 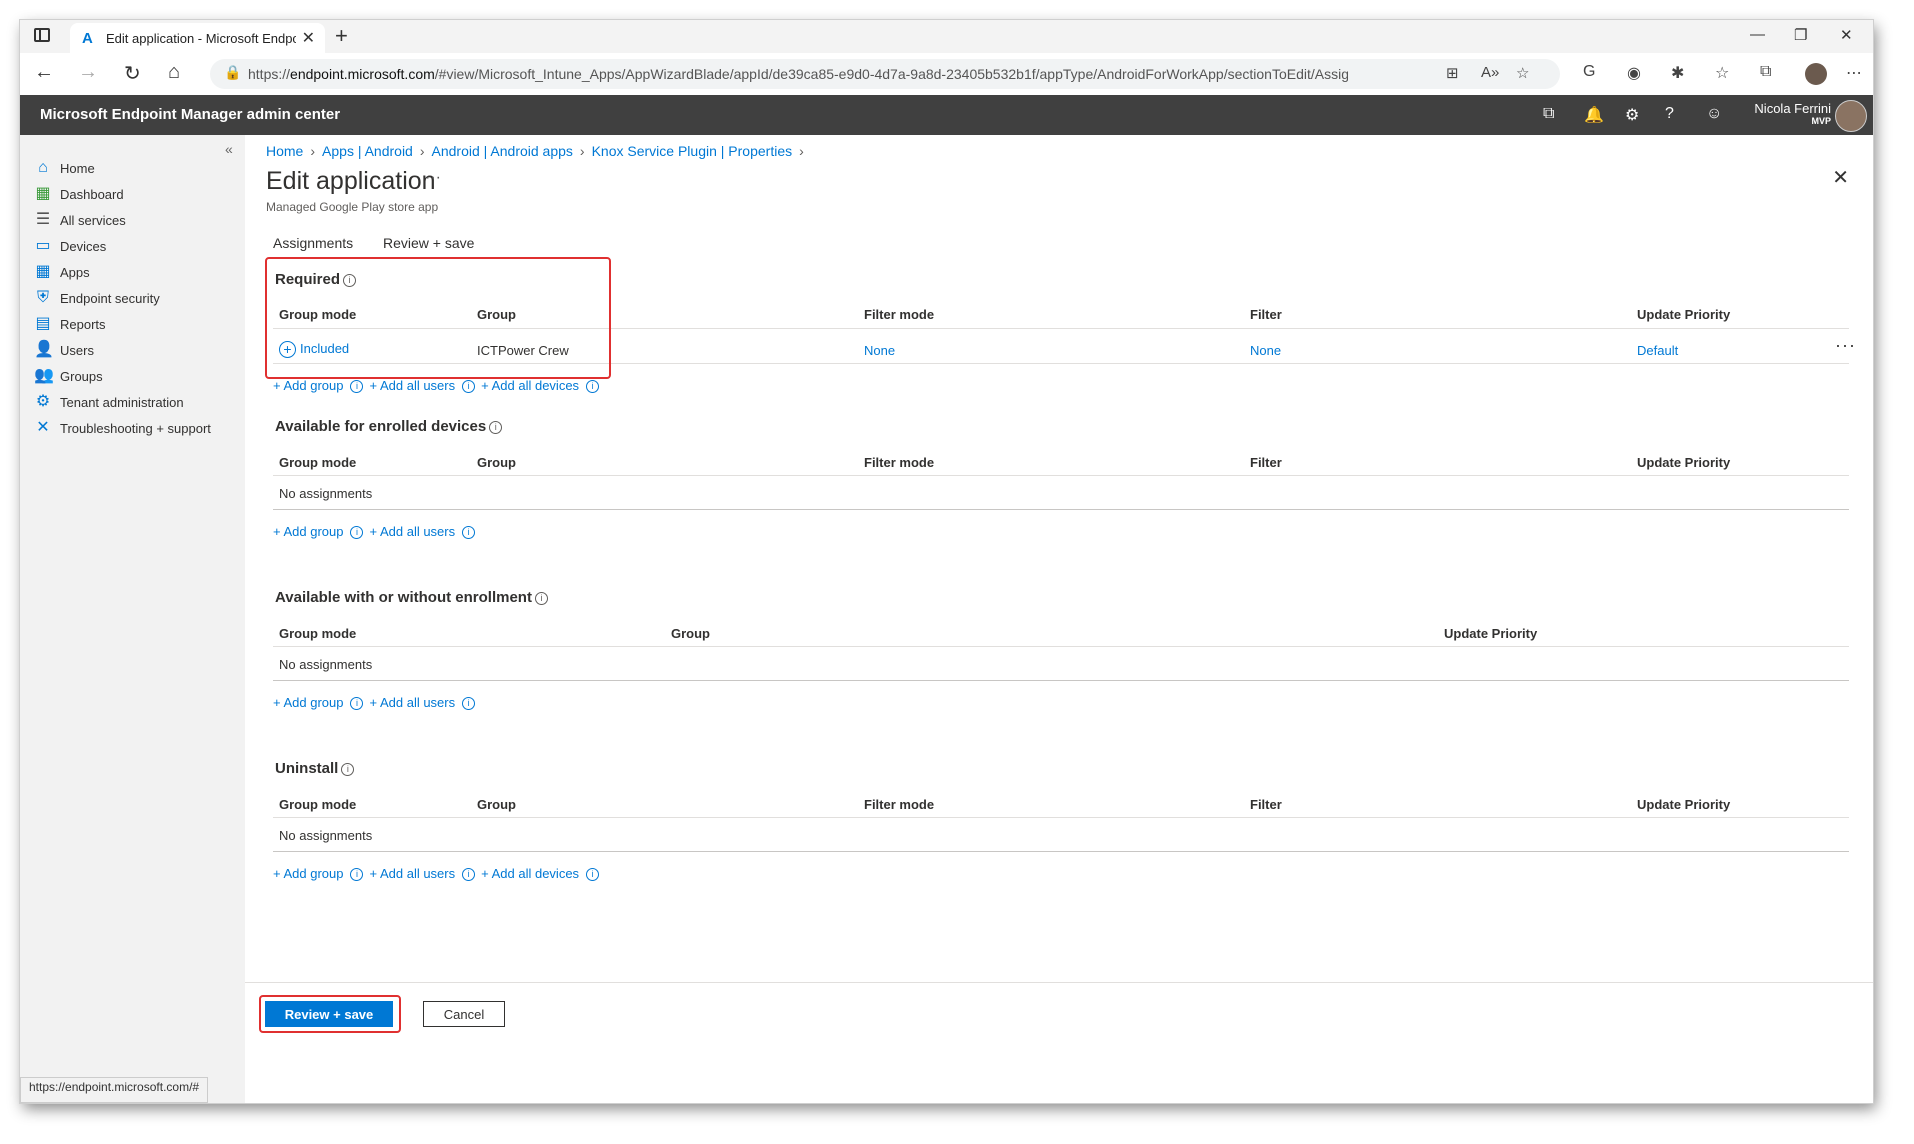 I want to click on minimize-icon: —, so click(x=1757, y=34).